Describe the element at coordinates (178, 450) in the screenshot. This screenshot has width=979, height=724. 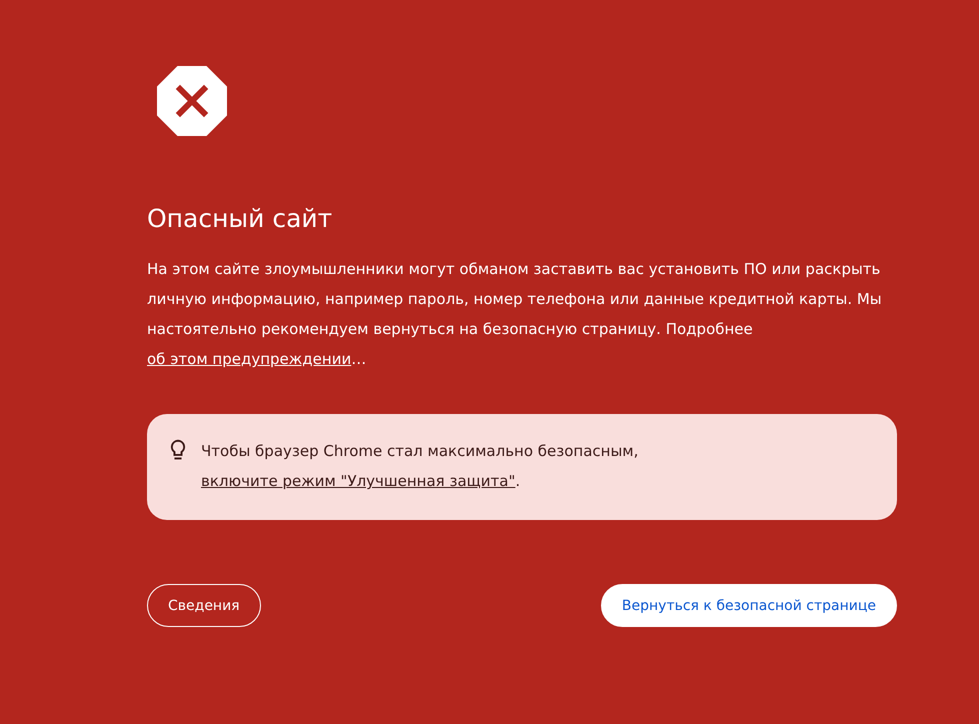
I see `lightbulb-icon` at that location.